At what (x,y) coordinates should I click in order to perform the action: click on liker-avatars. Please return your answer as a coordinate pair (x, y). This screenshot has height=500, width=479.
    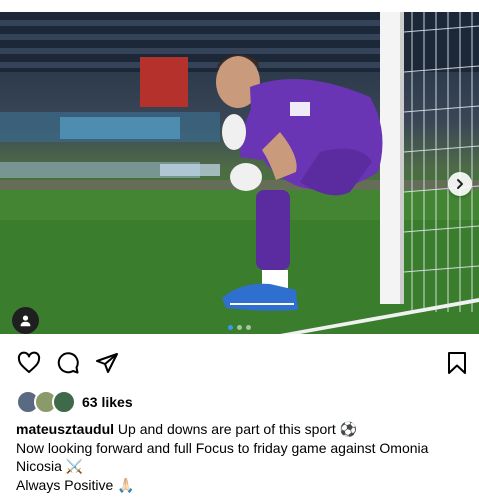
    Looking at the image, I should click on (46, 402).